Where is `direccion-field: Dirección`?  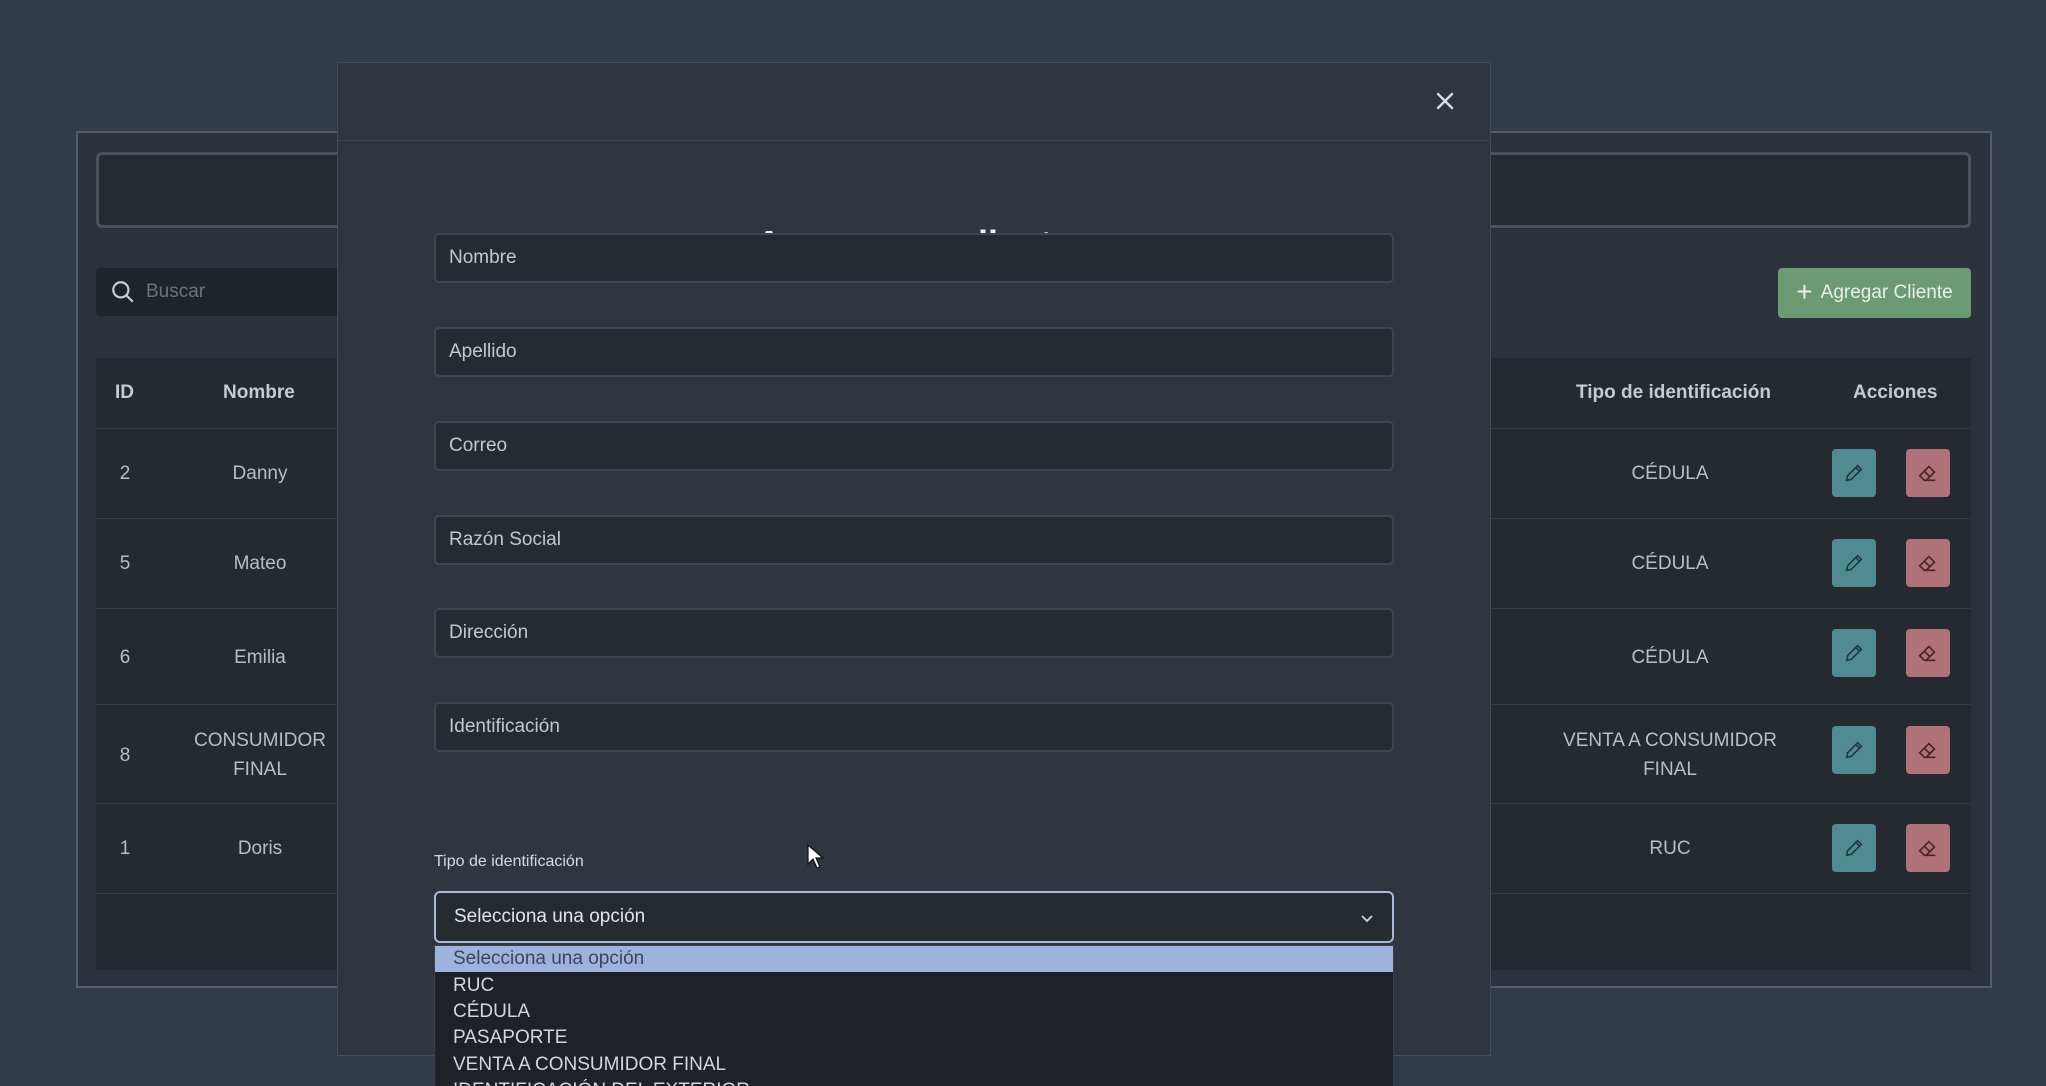 direccion-field: Dirección is located at coordinates (914, 633).